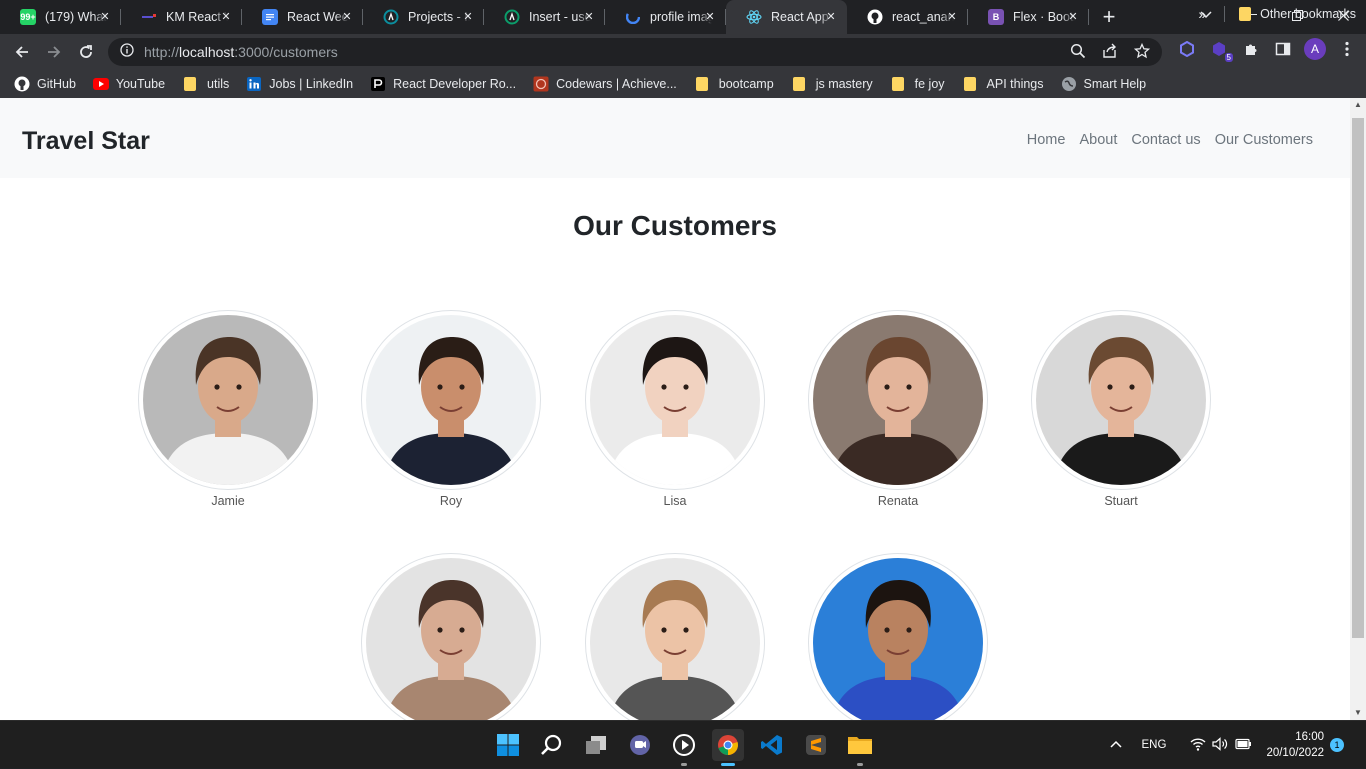 The width and height of the screenshot is (1366, 769). I want to click on customer-card: Roy, so click(451, 409).